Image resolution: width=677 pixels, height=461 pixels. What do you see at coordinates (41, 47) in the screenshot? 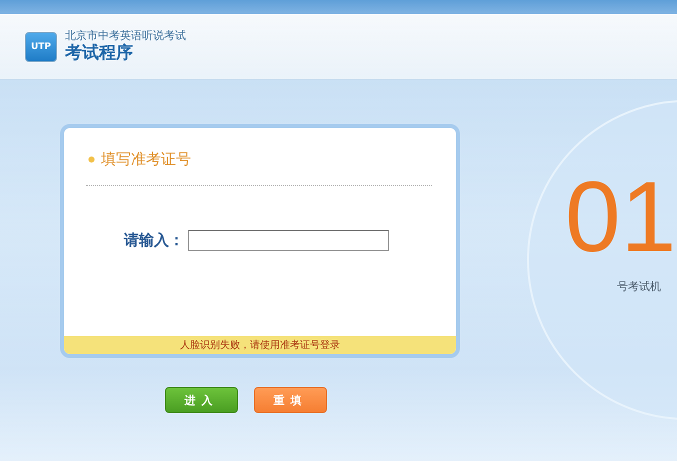
I see `app-logo: UTP` at bounding box center [41, 47].